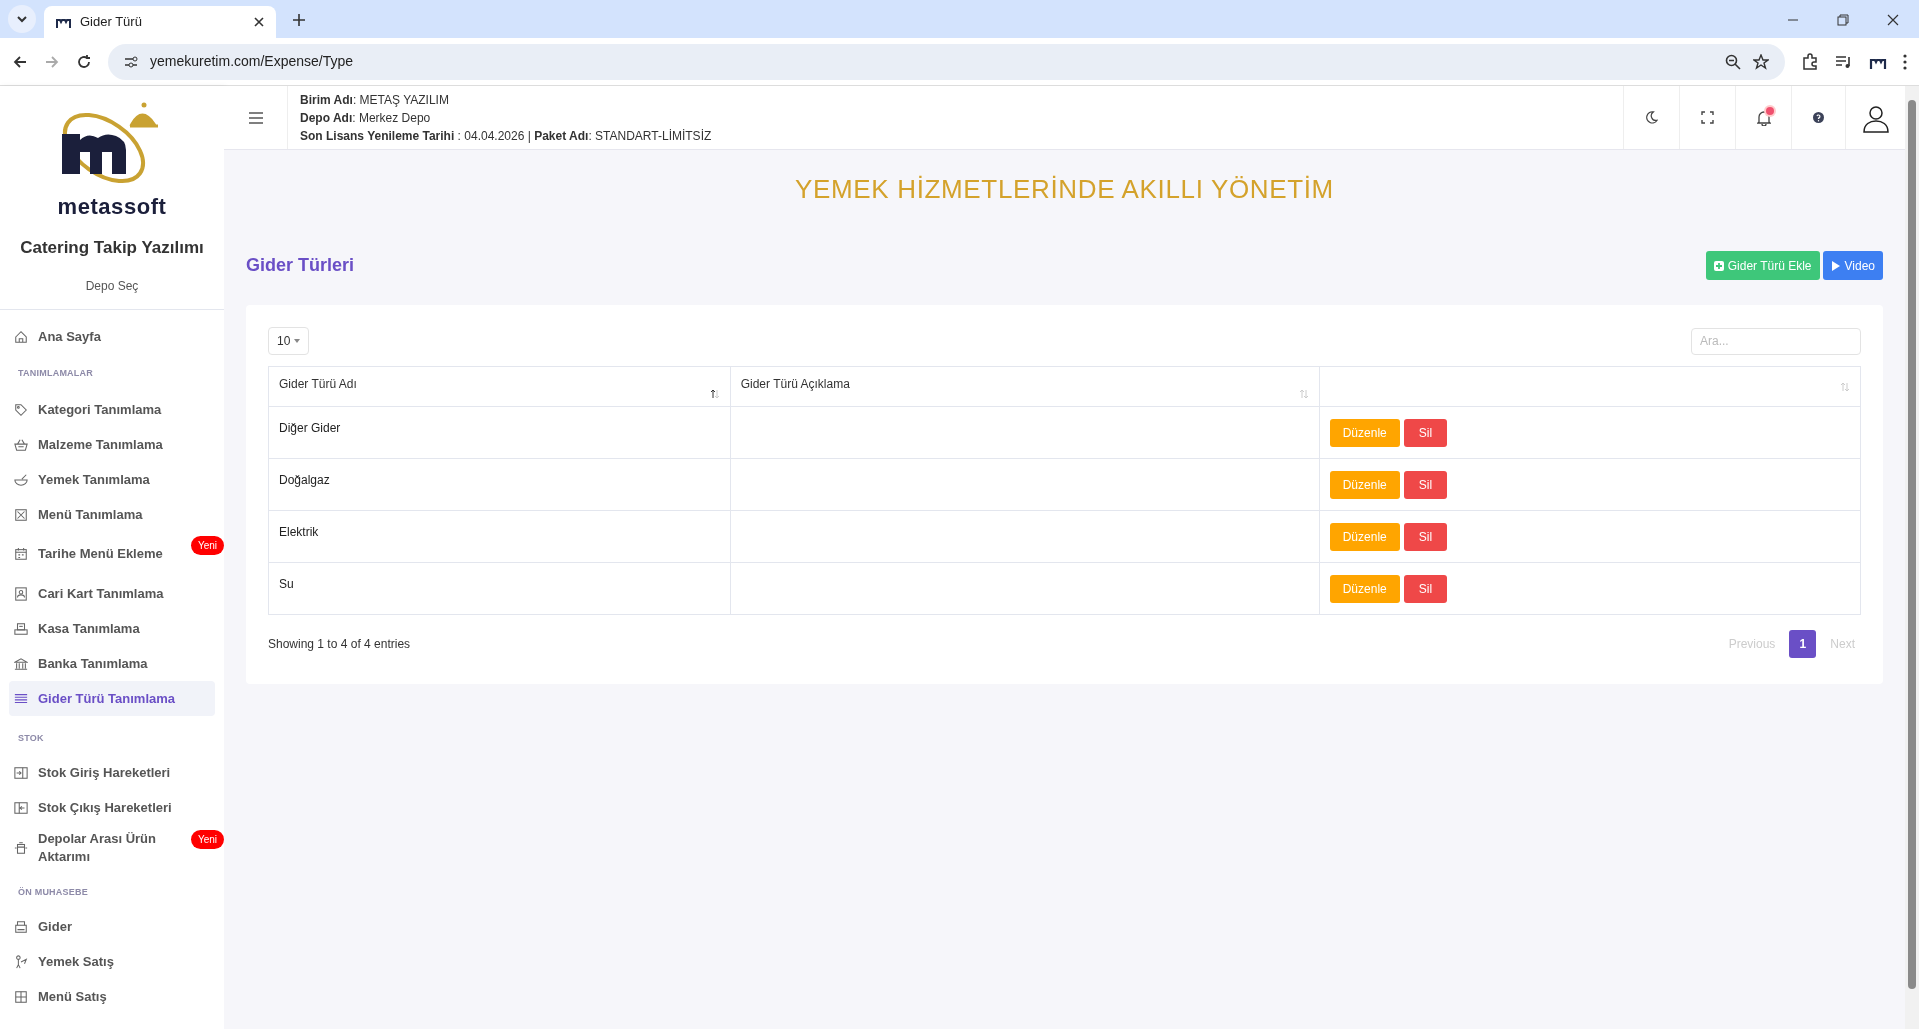 Image resolution: width=1919 pixels, height=1029 pixels. I want to click on address-bar: yemekuretim.com/Expense/Type, so click(946, 61).